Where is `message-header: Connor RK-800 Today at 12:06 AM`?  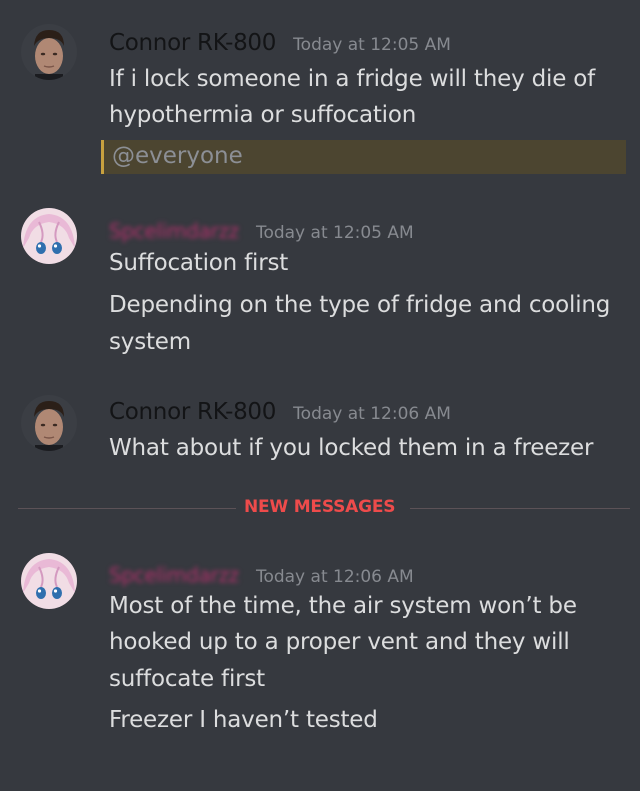
message-header: Connor RK-800 Today at 12:06 AM is located at coordinates (280, 412).